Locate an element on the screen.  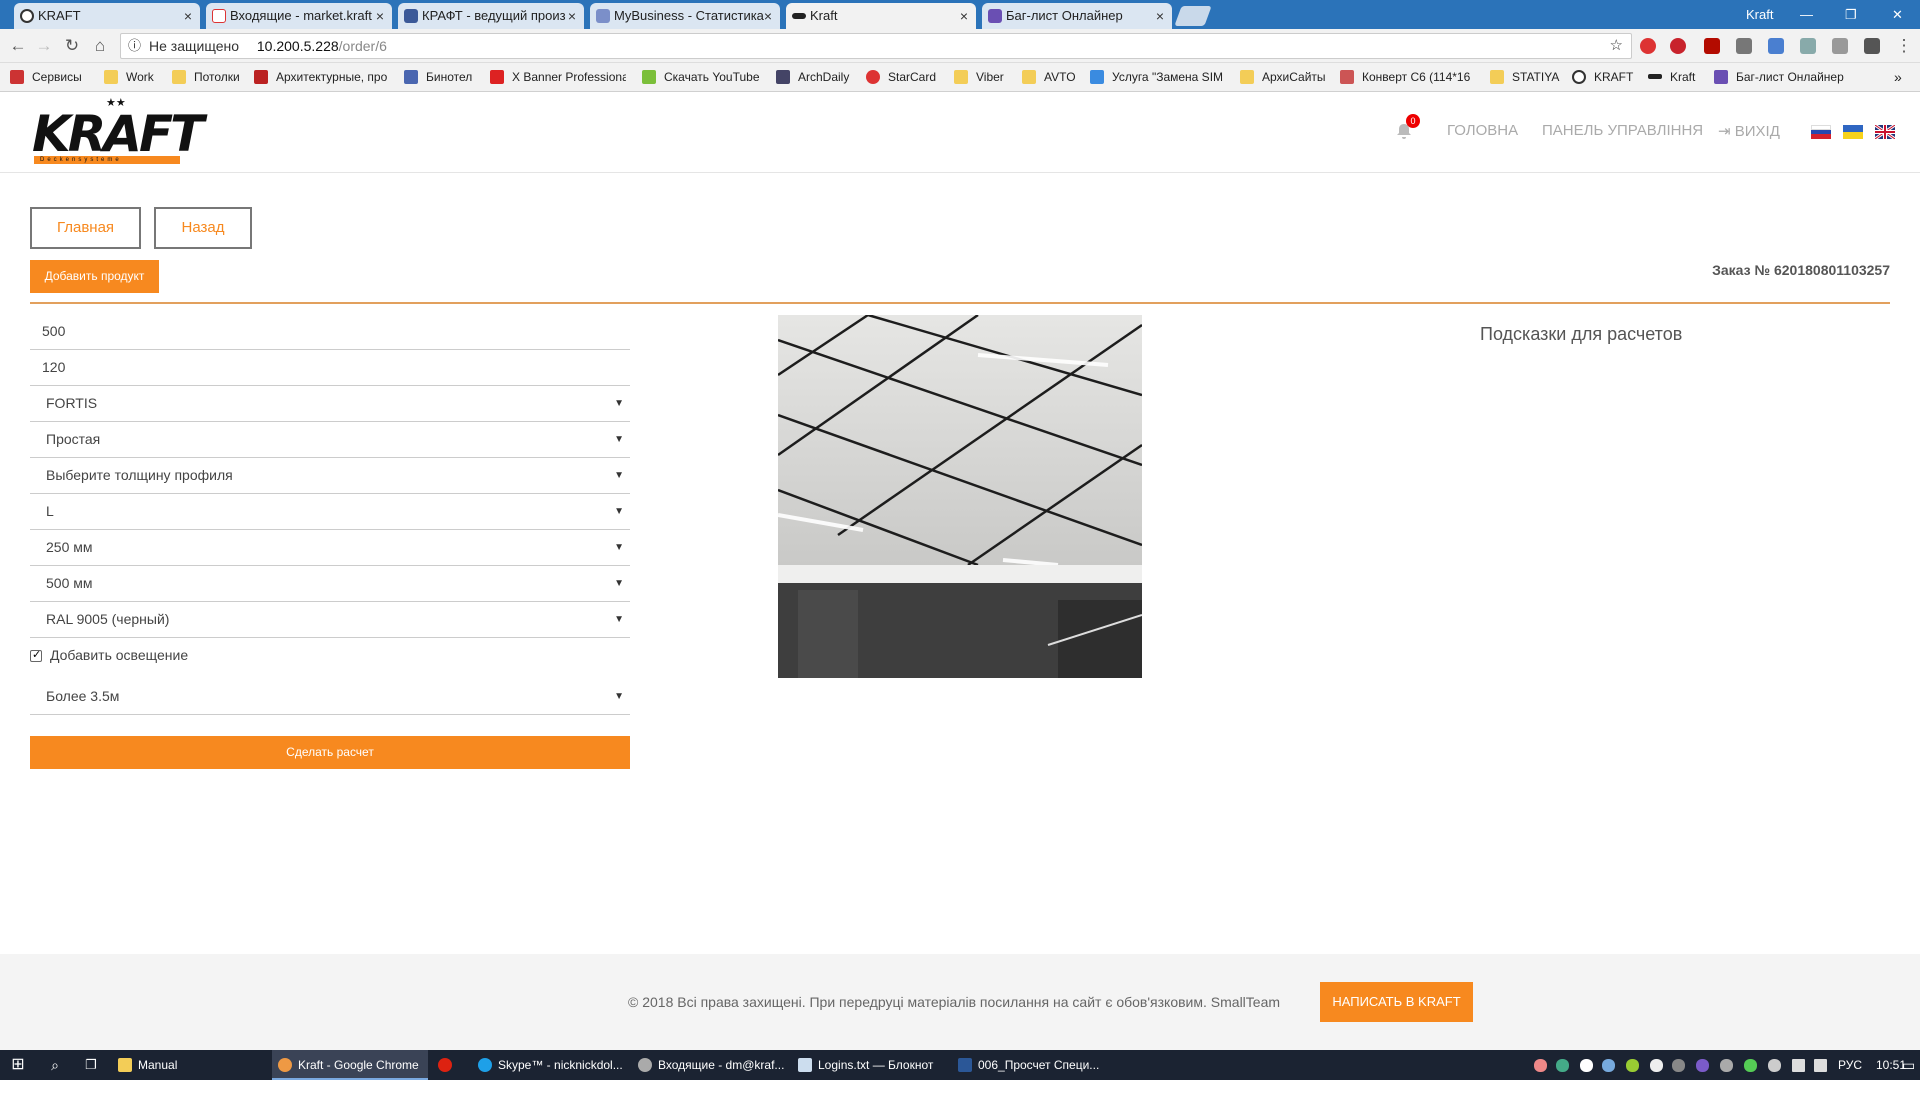
search-icon: ⌕ is located at coordinates (55, 1065).